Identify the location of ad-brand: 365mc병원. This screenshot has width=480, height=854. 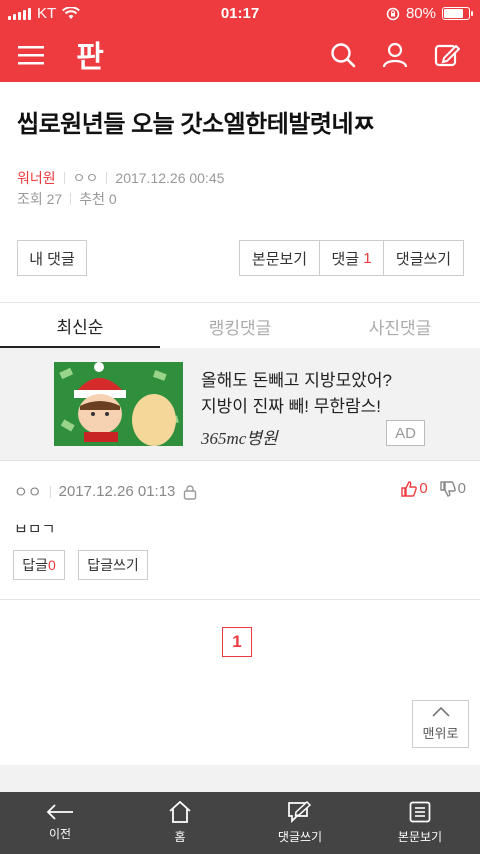
(239, 438).